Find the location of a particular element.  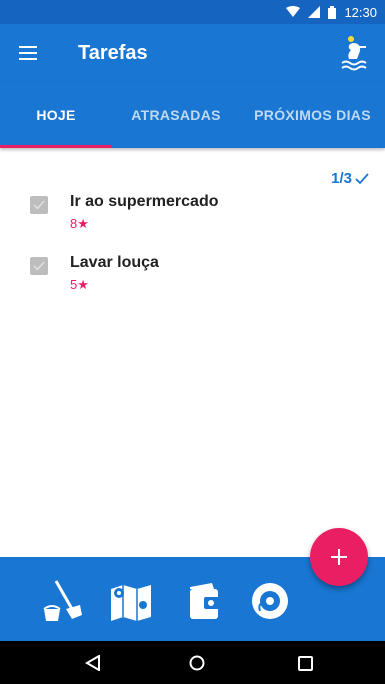

status-time: 12:30 is located at coordinates (360, 12).